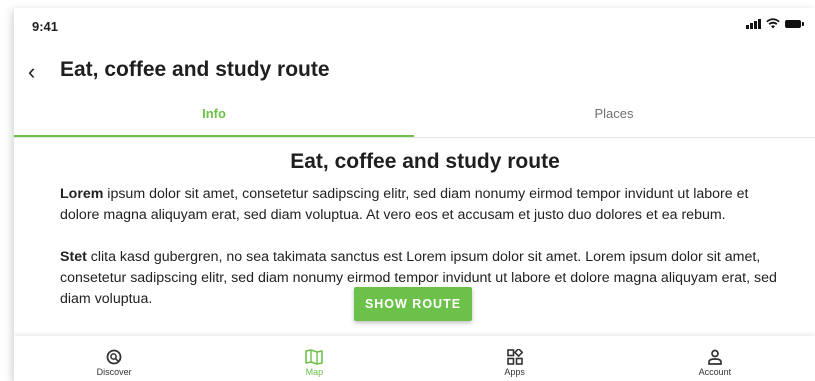 The width and height of the screenshot is (815, 381). I want to click on show-route-button: SHOW ROUTE, so click(413, 304).